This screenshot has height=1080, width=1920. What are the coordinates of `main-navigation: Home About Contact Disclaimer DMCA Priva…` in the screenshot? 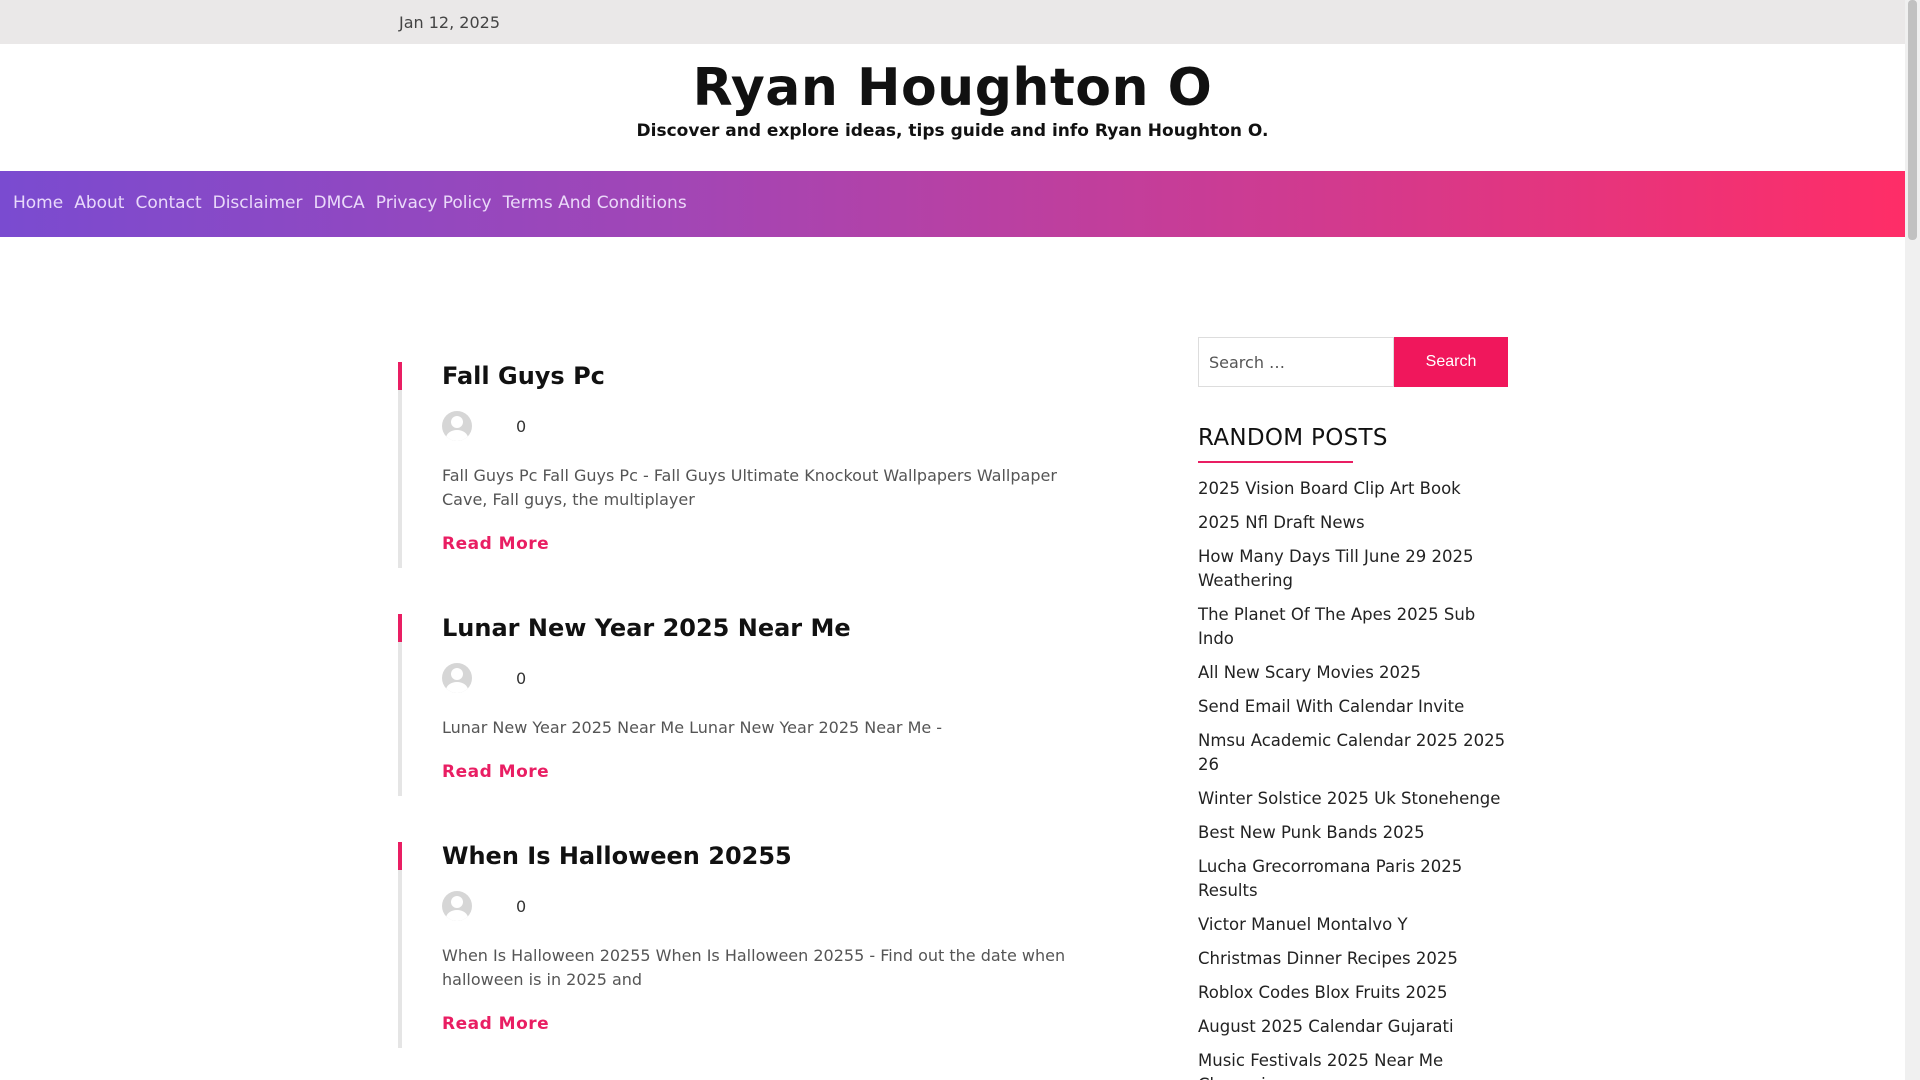 It's located at (952, 204).